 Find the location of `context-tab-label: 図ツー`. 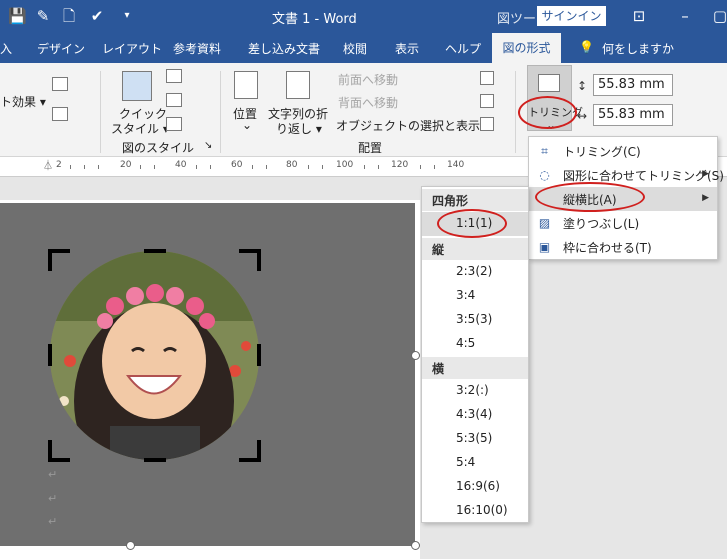

context-tab-label: 図ツー is located at coordinates (517, 19).